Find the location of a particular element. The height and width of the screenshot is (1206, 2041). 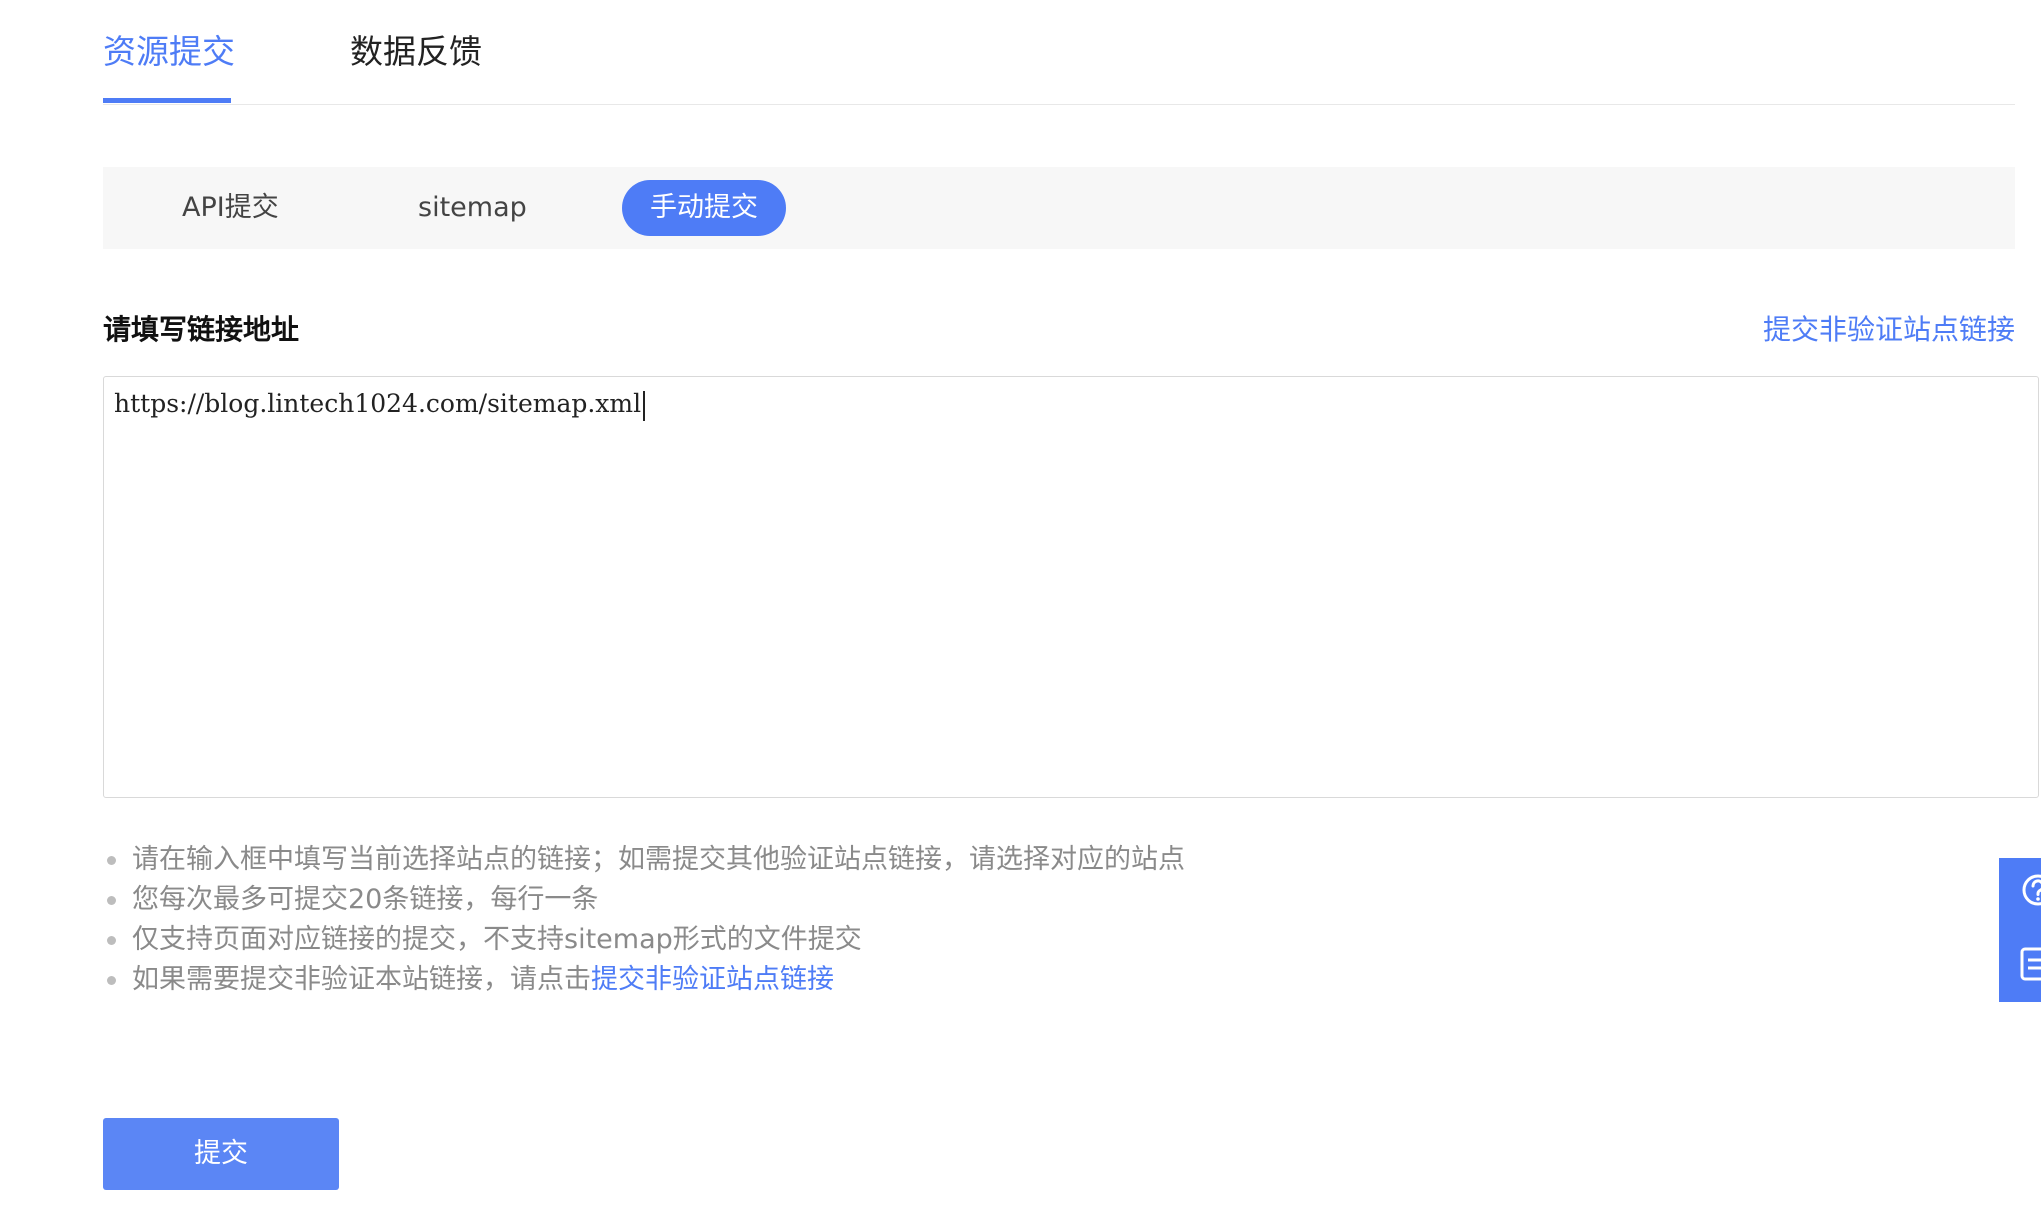

subtab-manual-submit: 手动提交 is located at coordinates (704, 208).